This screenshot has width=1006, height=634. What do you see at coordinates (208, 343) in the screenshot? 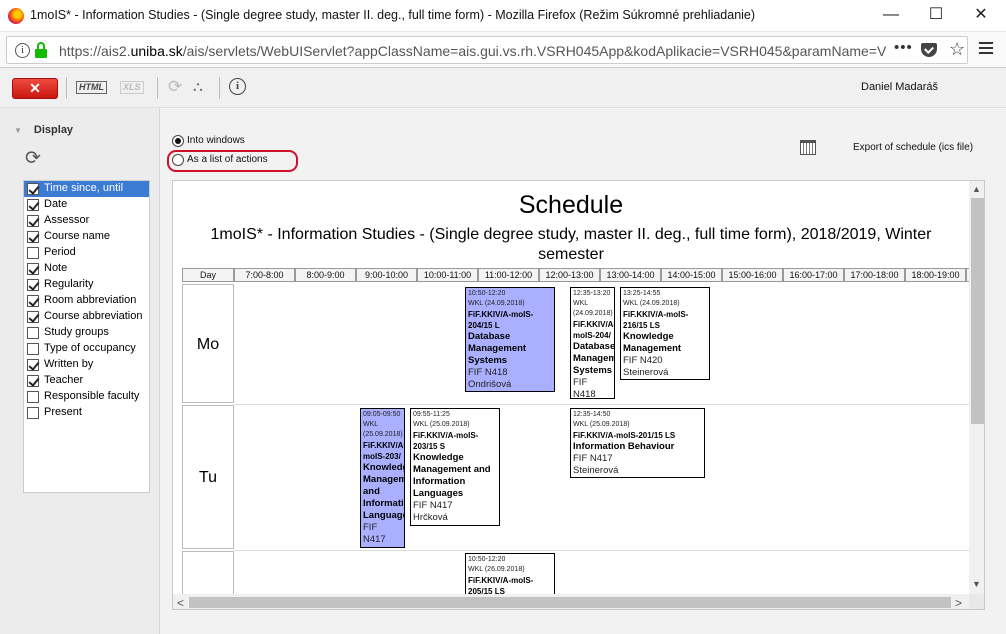
I see `day-monday: Mo` at bounding box center [208, 343].